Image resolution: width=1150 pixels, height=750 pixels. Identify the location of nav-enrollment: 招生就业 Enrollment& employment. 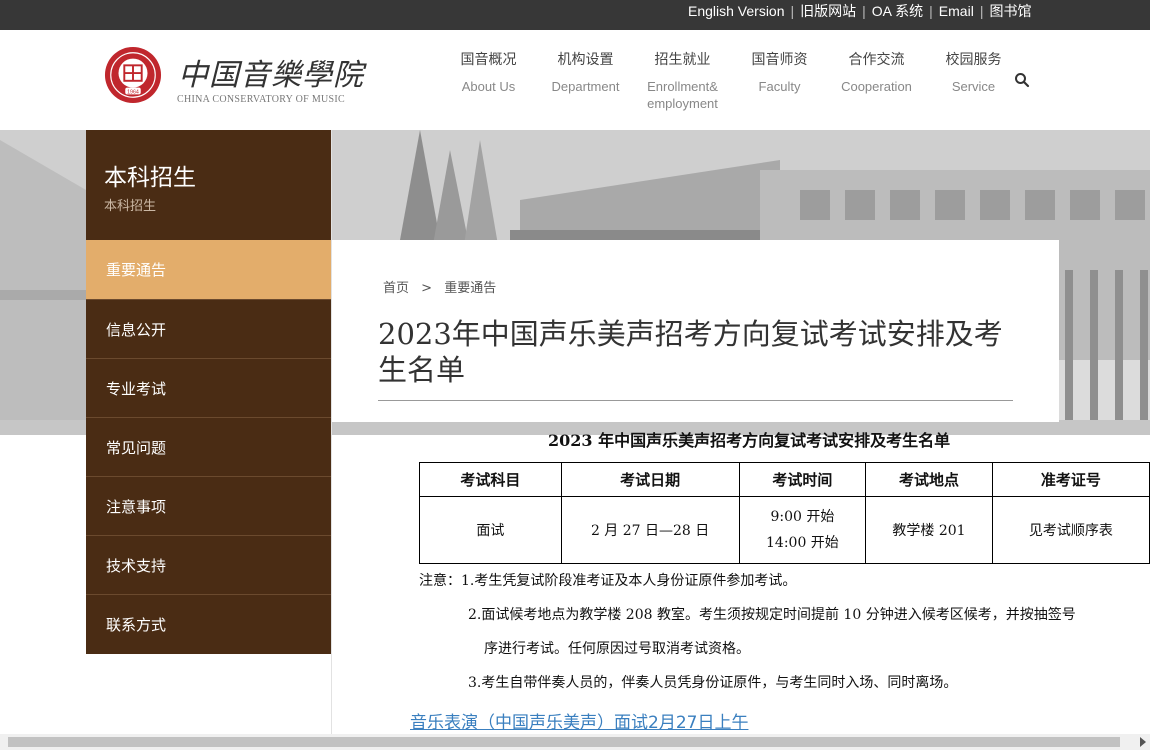
(682, 81).